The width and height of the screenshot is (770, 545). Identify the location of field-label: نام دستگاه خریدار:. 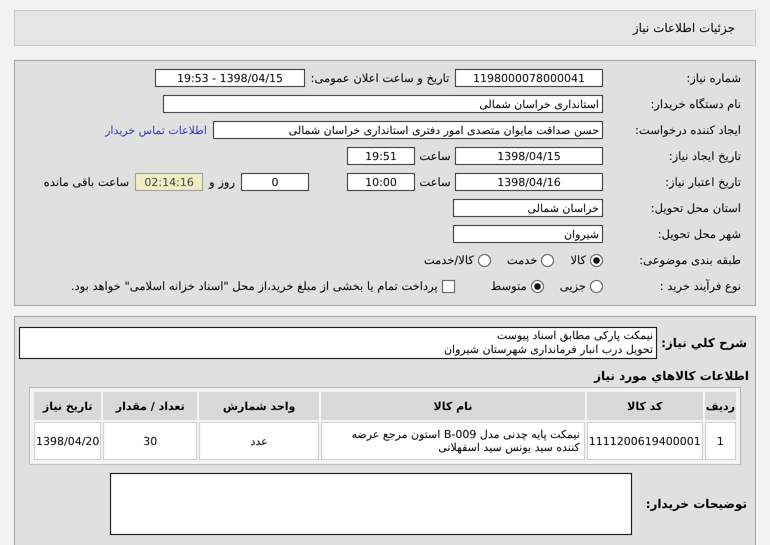
(695, 104).